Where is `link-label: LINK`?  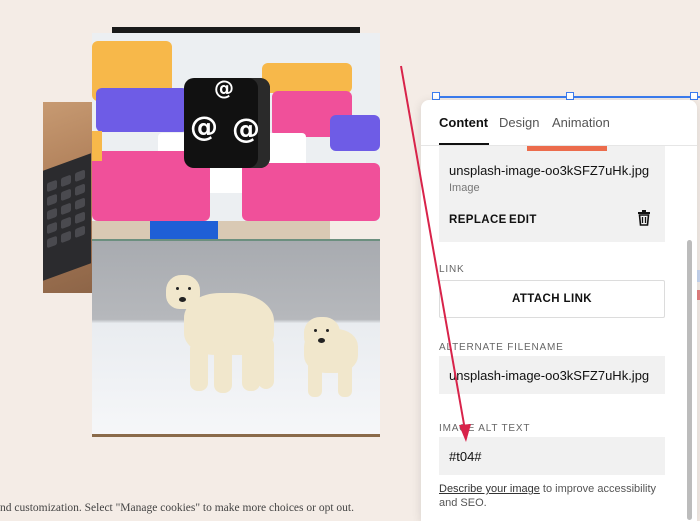 link-label: LINK is located at coordinates (452, 269).